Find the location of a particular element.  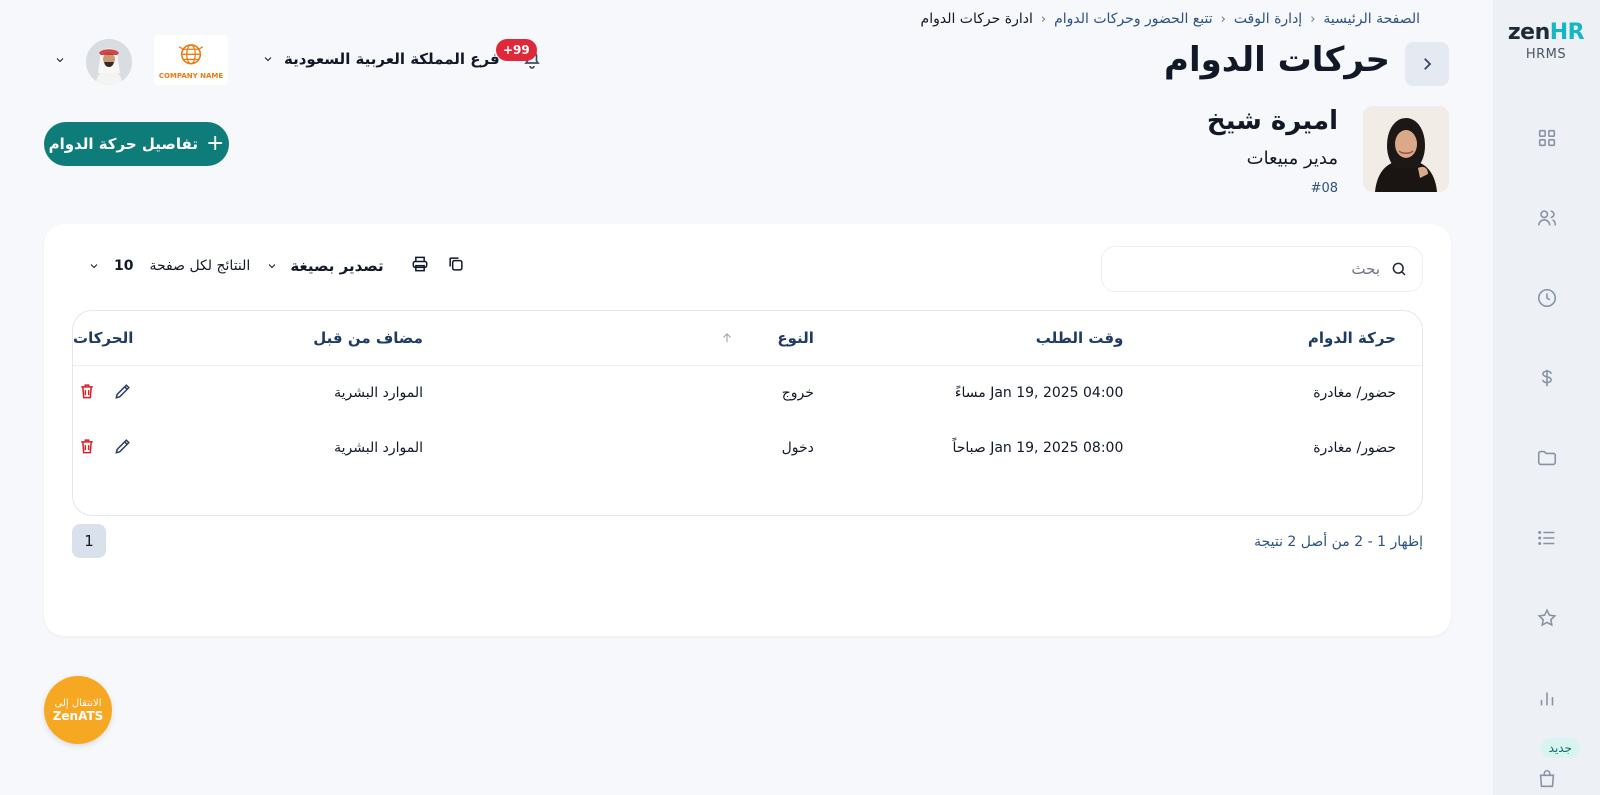

header-request-time: وقت الطلب is located at coordinates (971, 338).